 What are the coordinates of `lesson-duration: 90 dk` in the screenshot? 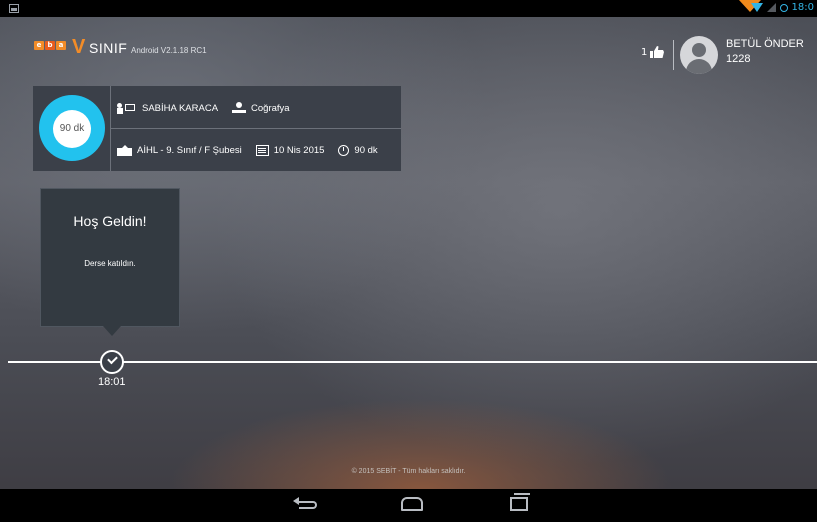 It's located at (366, 150).